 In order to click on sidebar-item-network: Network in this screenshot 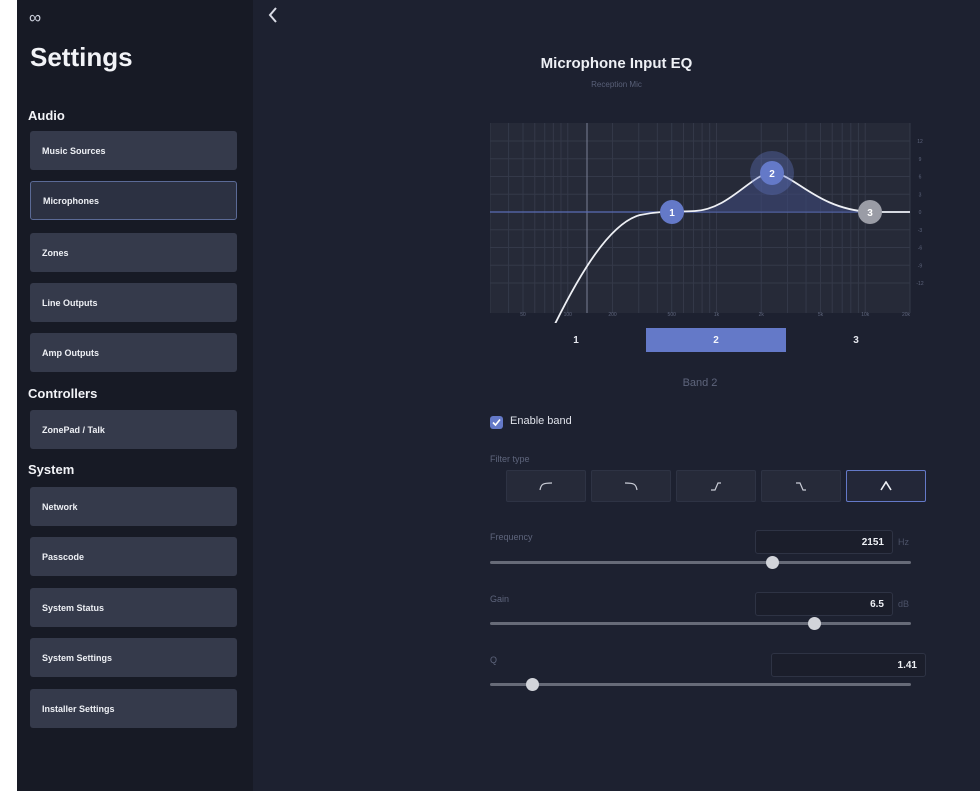, I will do `click(133, 506)`.